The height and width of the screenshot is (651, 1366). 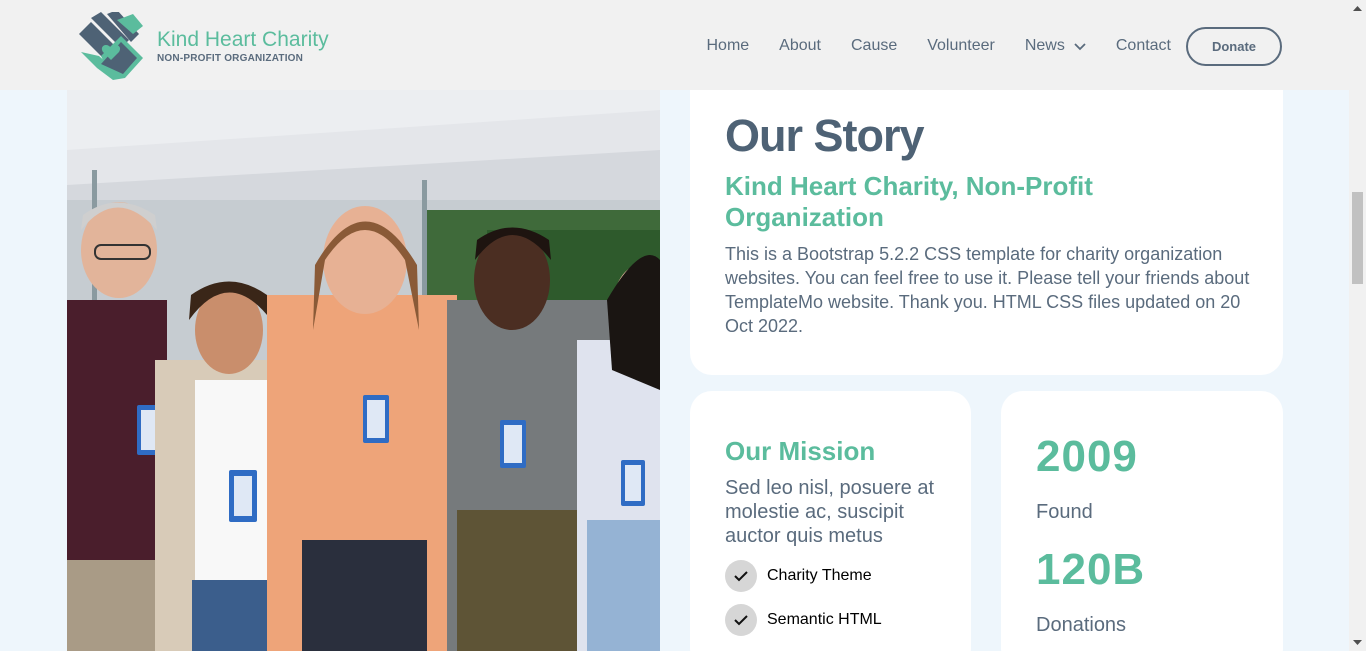 I want to click on brand-tagline: NON-PROFIT ORGANIZATION, so click(x=230, y=58).